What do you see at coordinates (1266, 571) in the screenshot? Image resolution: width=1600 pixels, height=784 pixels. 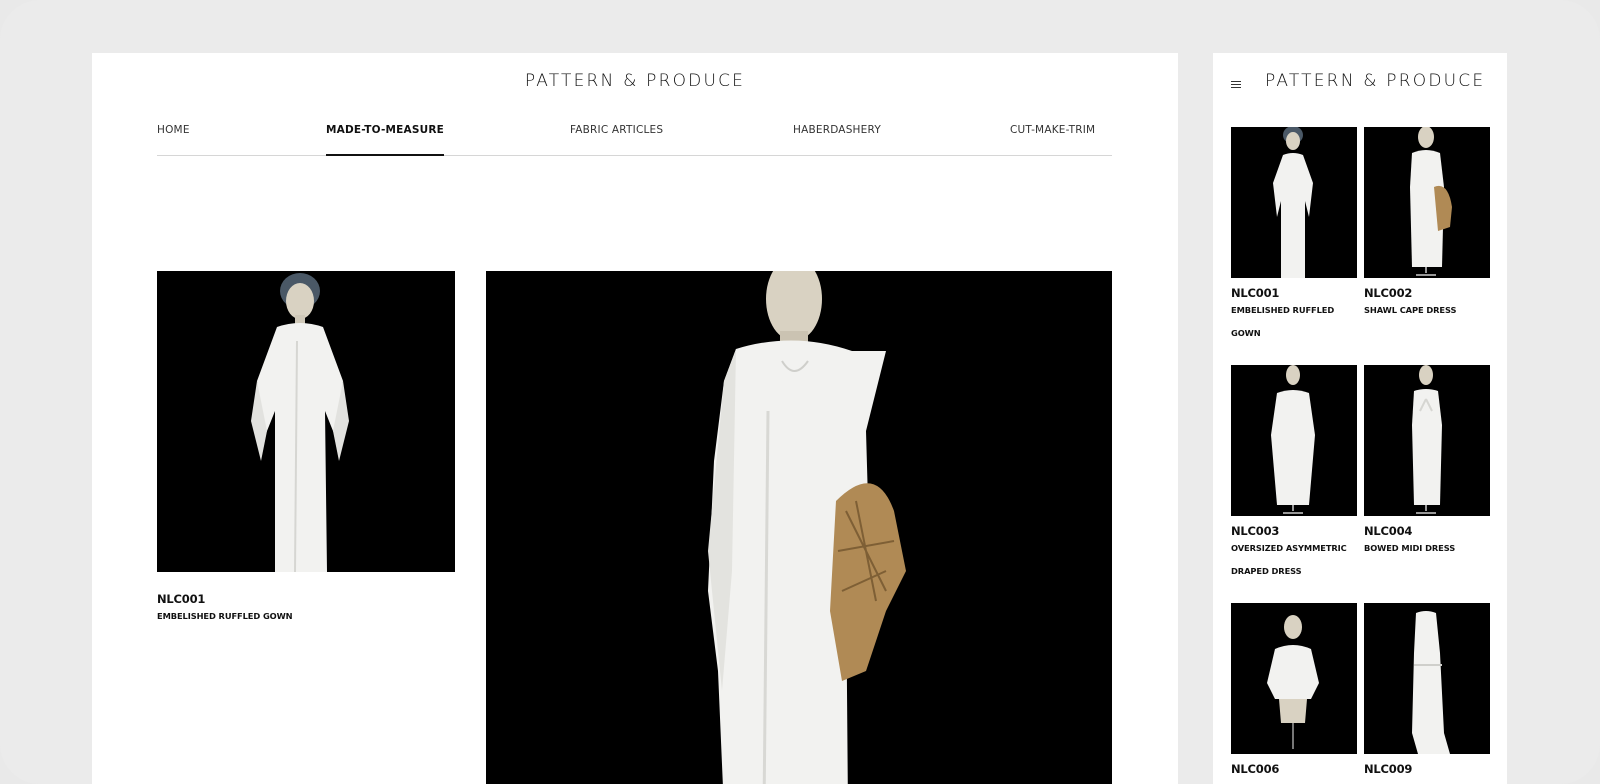 I see `product-card-name: DRAPED DRESS` at bounding box center [1266, 571].